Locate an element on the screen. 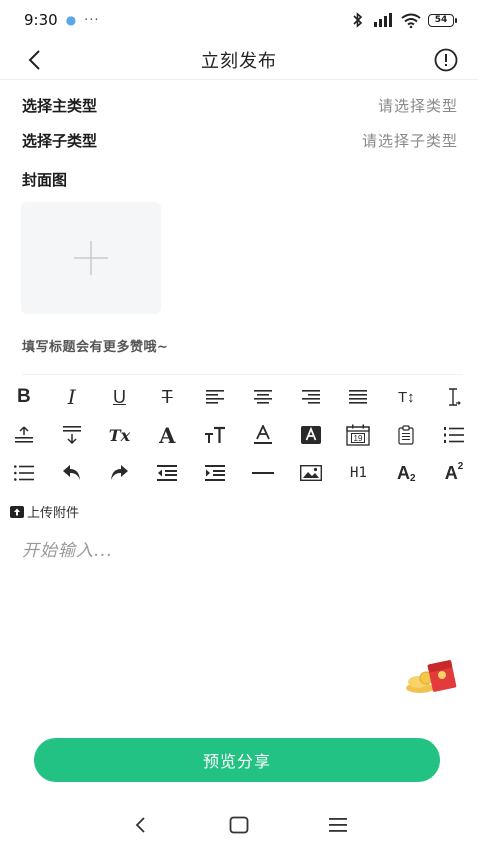 The height and width of the screenshot is (850, 478). italic-icon: I is located at coordinates (71, 397).